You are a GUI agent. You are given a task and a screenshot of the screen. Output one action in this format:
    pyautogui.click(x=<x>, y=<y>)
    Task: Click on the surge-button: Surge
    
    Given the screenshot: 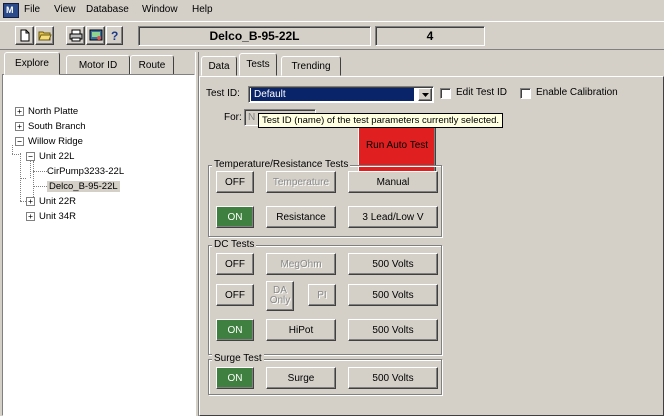 What is the action you would take?
    pyautogui.click(x=301, y=378)
    